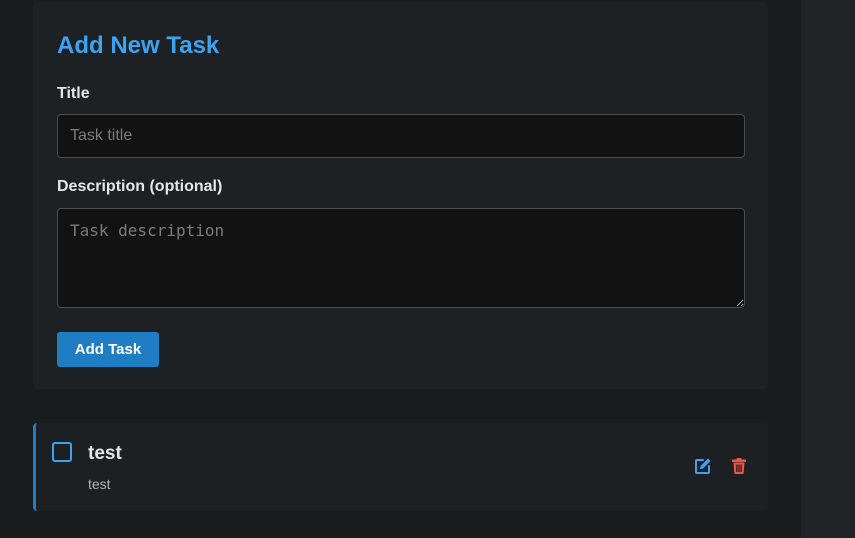  What do you see at coordinates (400, 467) in the screenshot?
I see `task-item: test test` at bounding box center [400, 467].